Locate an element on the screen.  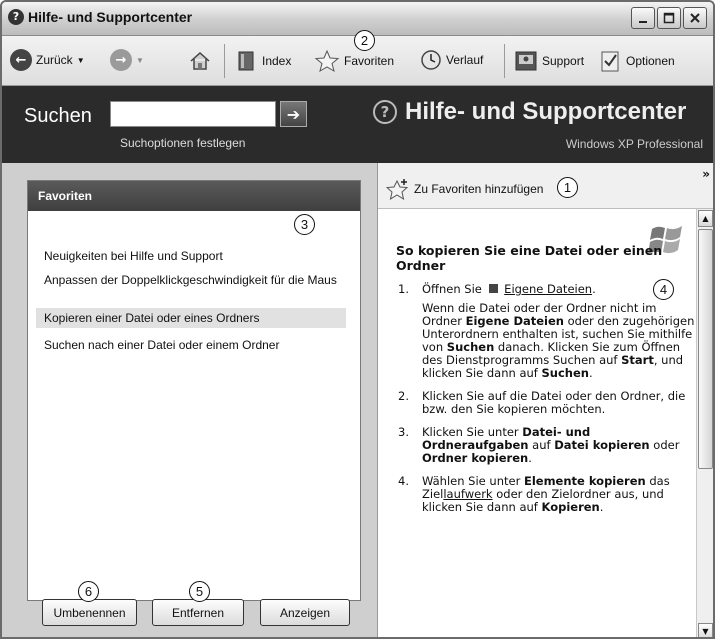
index-button: Index is located at coordinates (262, 61).